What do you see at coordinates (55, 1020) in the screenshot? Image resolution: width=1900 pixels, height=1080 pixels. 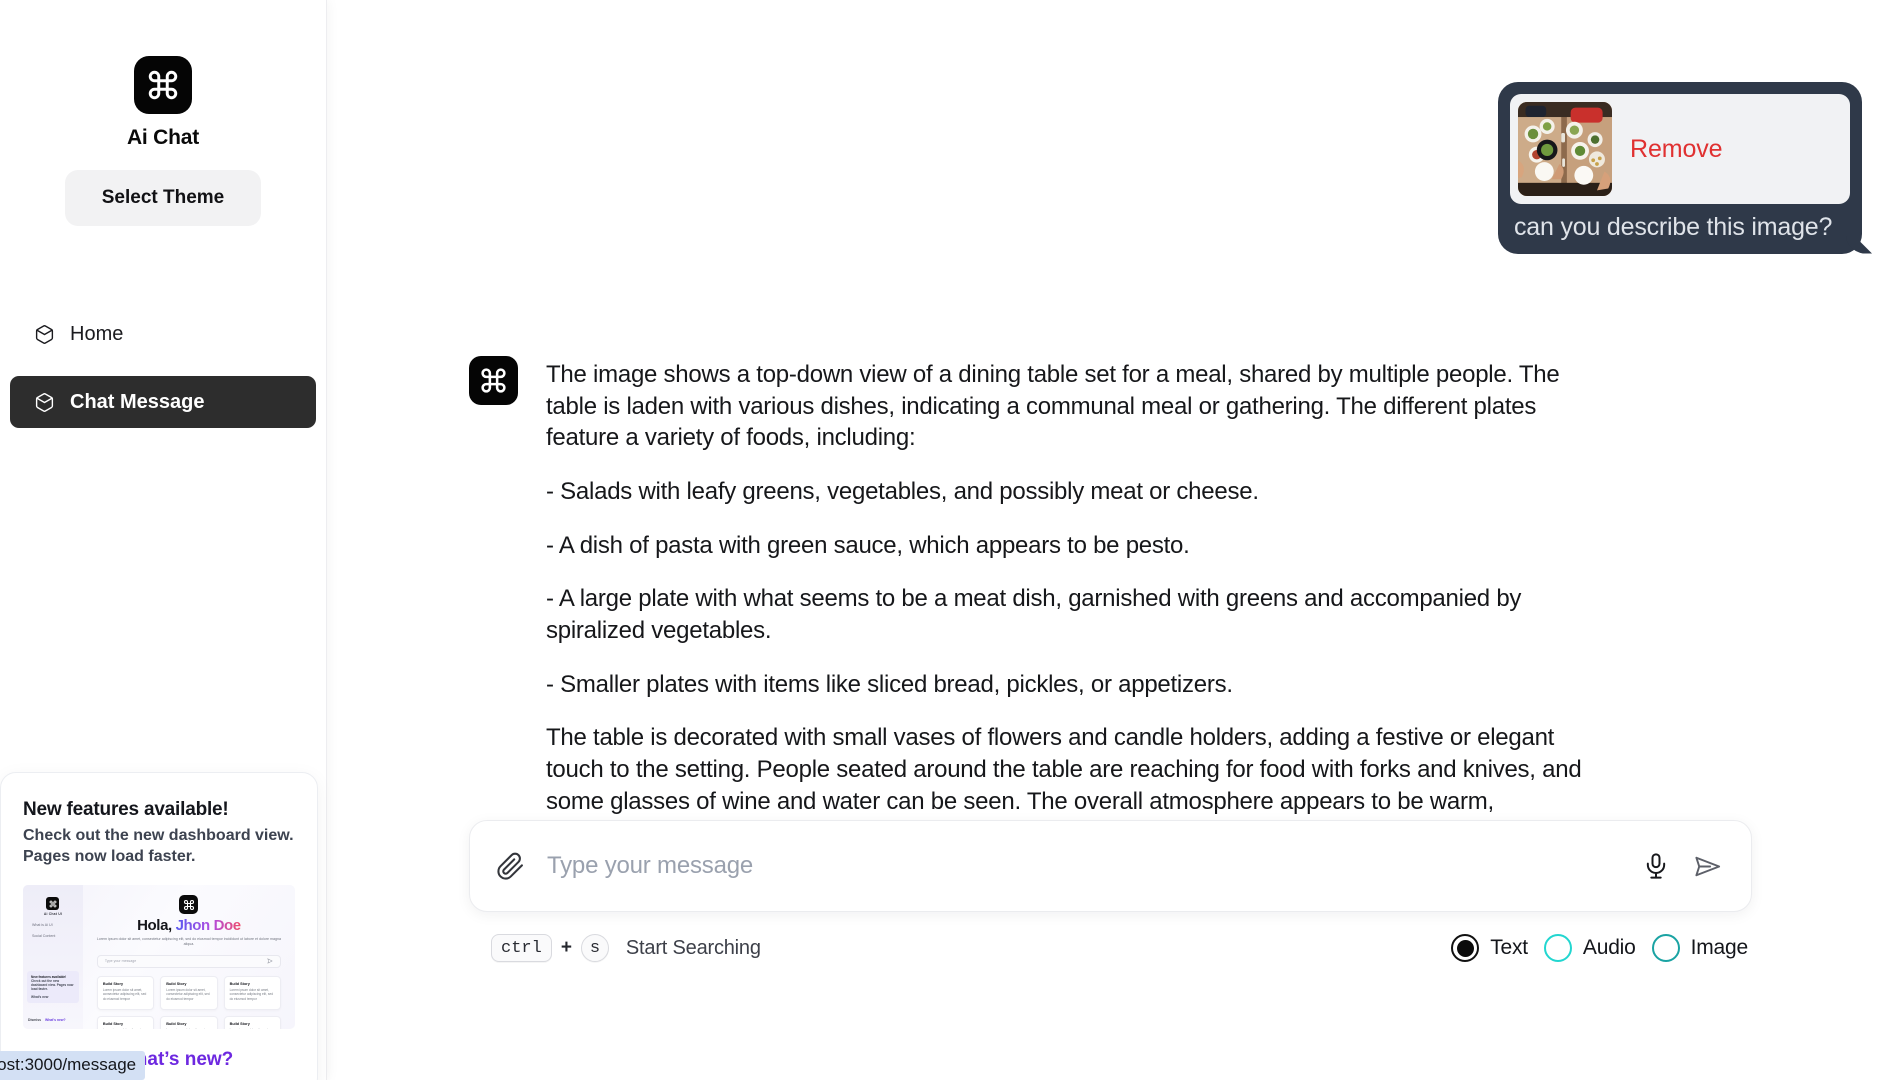 I see `thumbnail-whats-new: What’s new?` at bounding box center [55, 1020].